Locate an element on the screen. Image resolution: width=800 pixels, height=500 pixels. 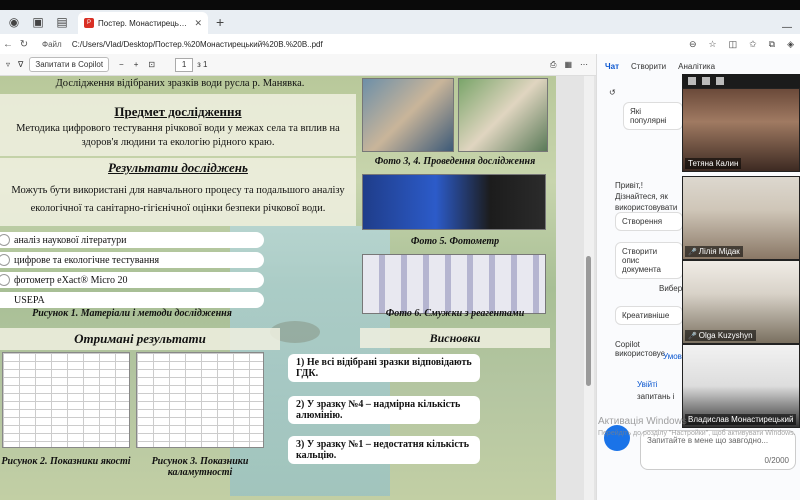
participant-tile: Тетяна Калин is located at coordinates (741, 130).